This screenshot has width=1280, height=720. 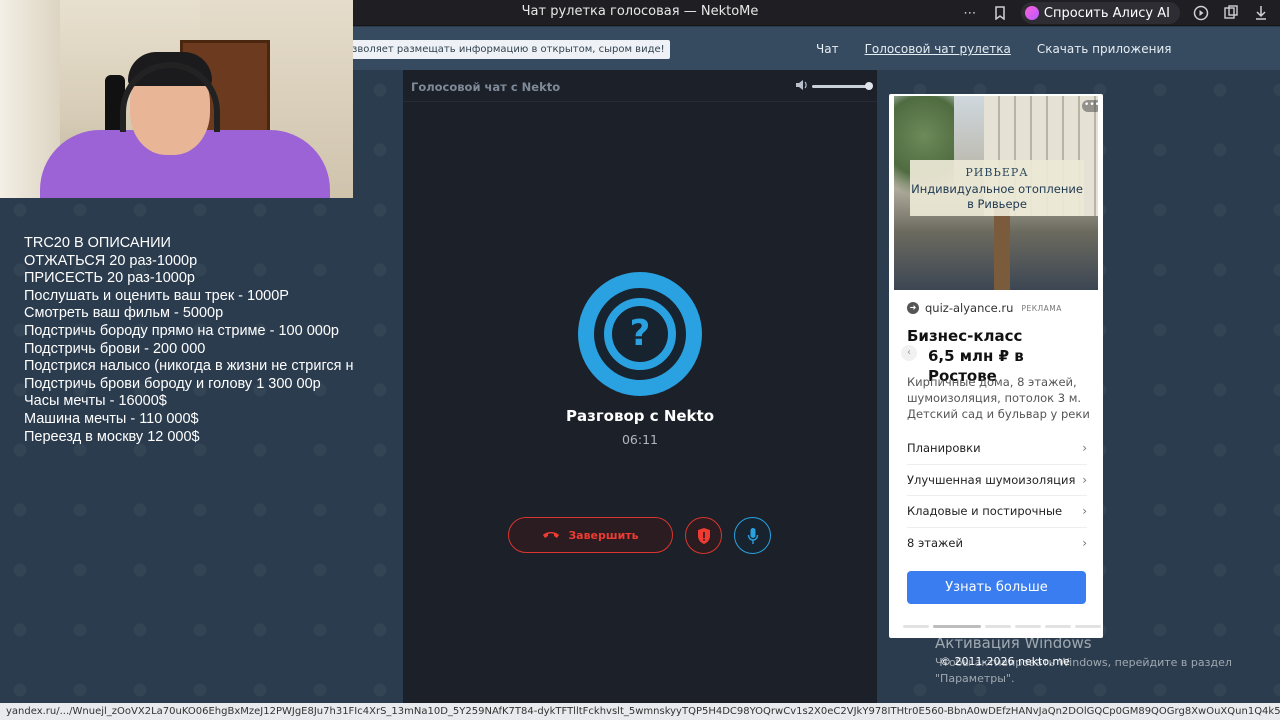 I want to click on ad-menu-icon: •••, so click(x=1090, y=106).